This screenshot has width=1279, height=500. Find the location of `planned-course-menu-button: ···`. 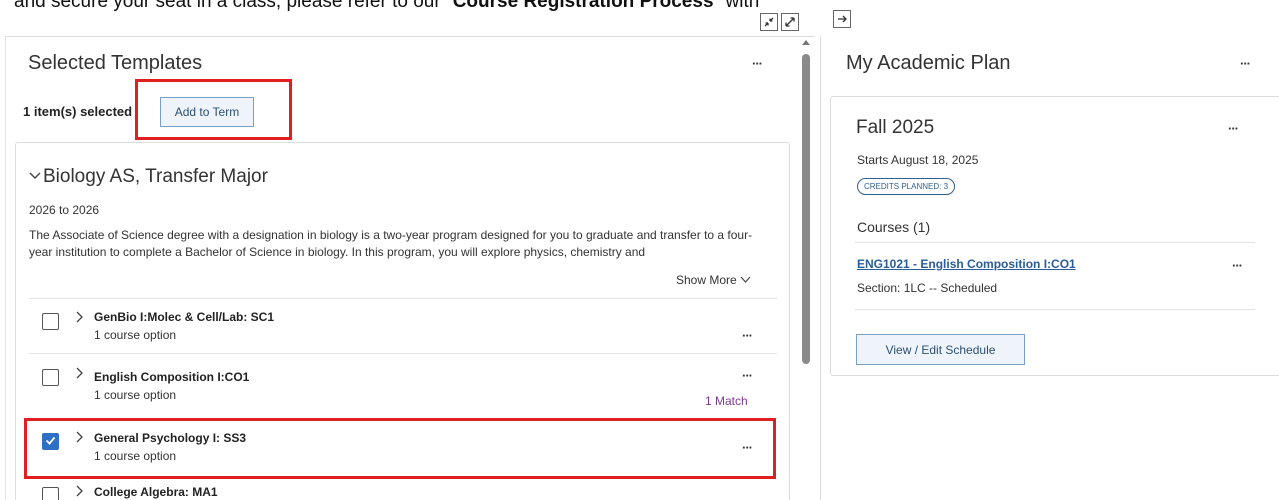

planned-course-menu-button: ··· is located at coordinates (1237, 265).